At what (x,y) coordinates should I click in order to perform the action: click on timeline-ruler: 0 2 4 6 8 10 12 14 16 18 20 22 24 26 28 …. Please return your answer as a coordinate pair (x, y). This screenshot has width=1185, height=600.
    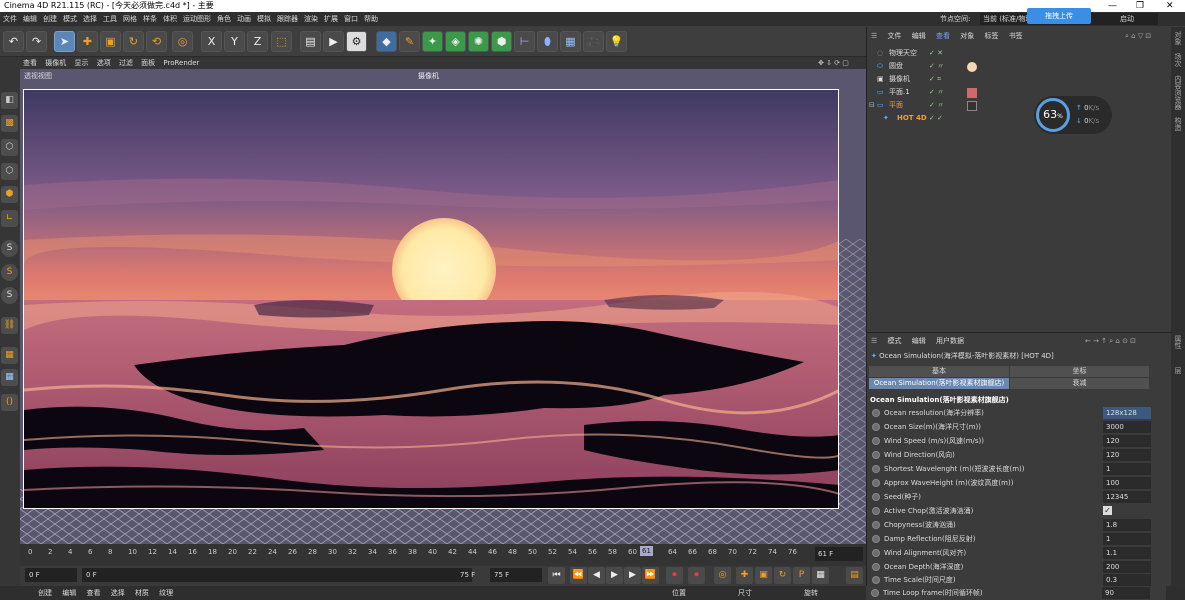
    Looking at the image, I should click on (429, 553).